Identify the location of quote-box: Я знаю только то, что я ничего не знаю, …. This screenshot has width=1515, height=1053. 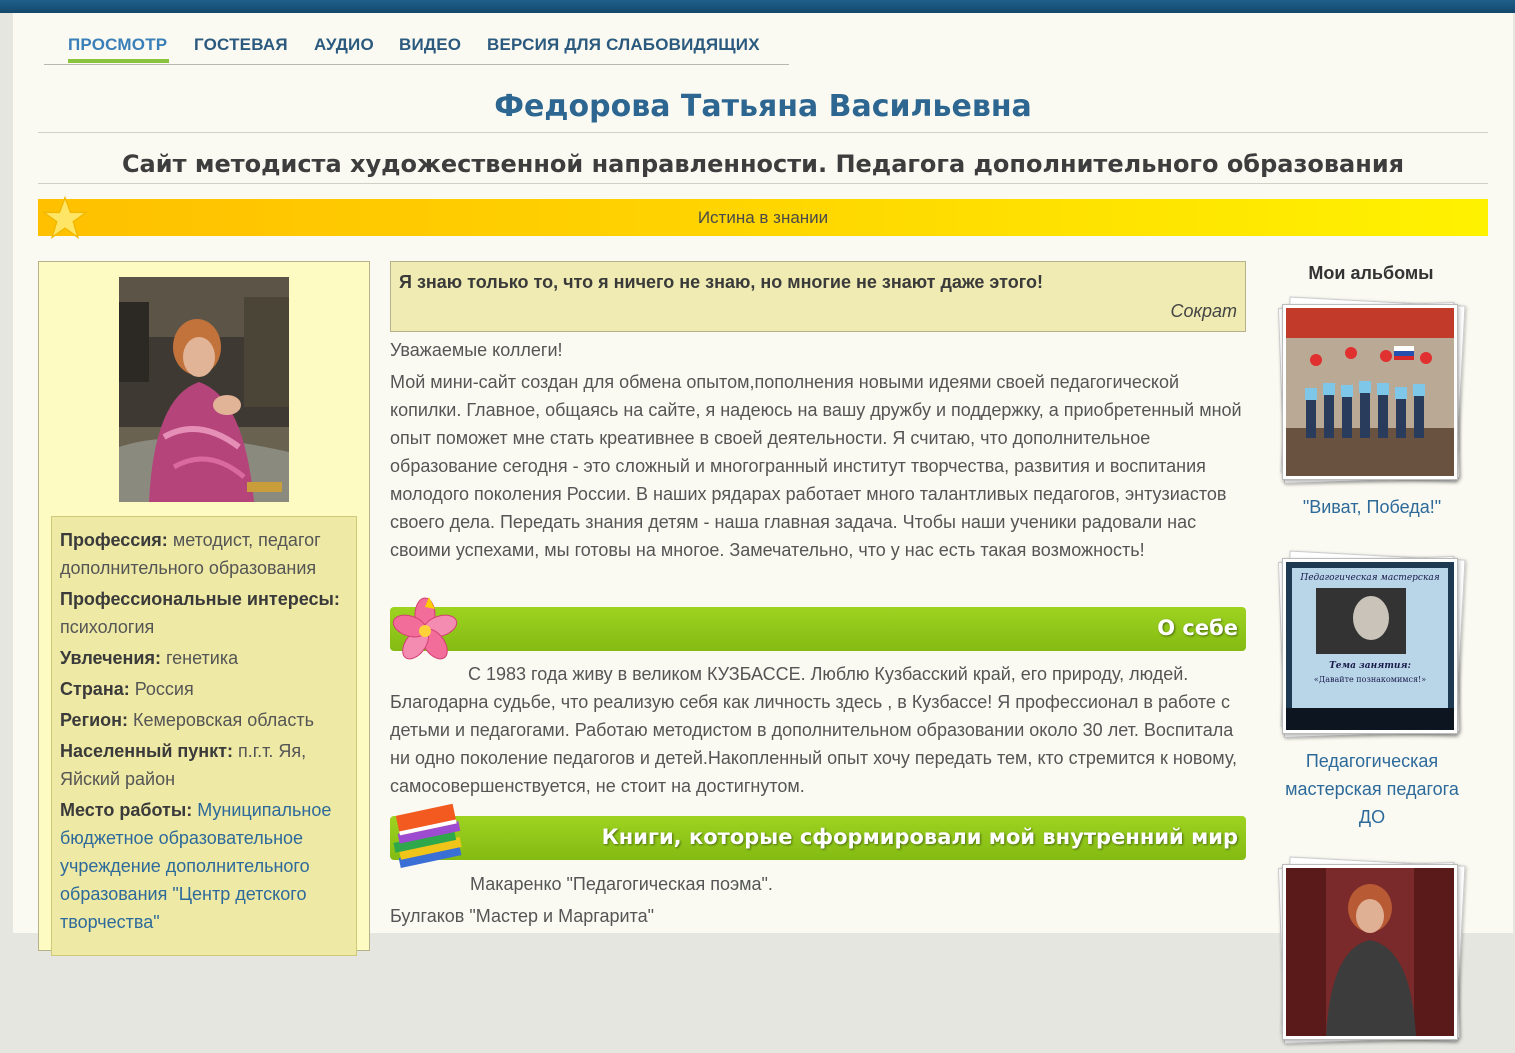
(818, 296).